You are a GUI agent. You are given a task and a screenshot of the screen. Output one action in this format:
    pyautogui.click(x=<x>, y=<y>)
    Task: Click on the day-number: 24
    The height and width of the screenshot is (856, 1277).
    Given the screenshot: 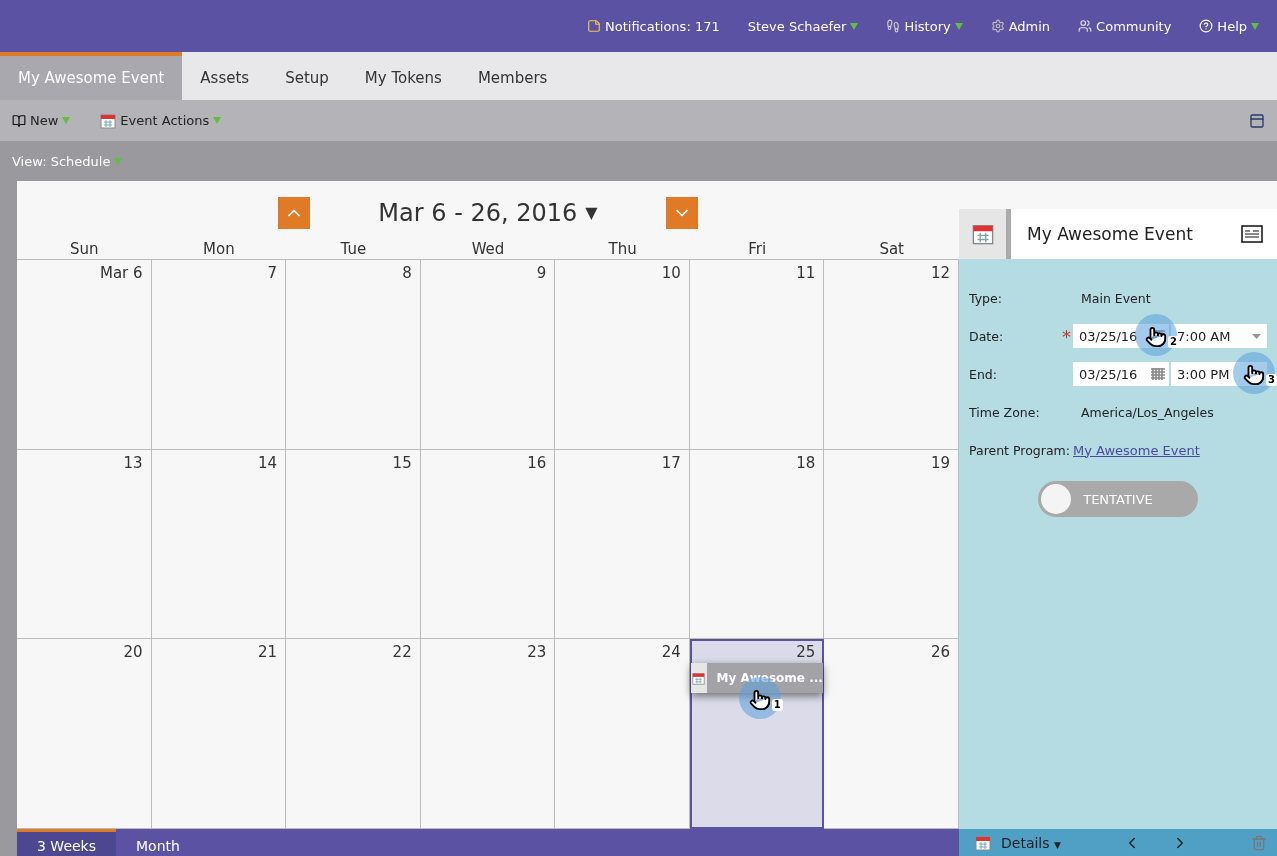 What is the action you would take?
    pyautogui.click(x=671, y=652)
    